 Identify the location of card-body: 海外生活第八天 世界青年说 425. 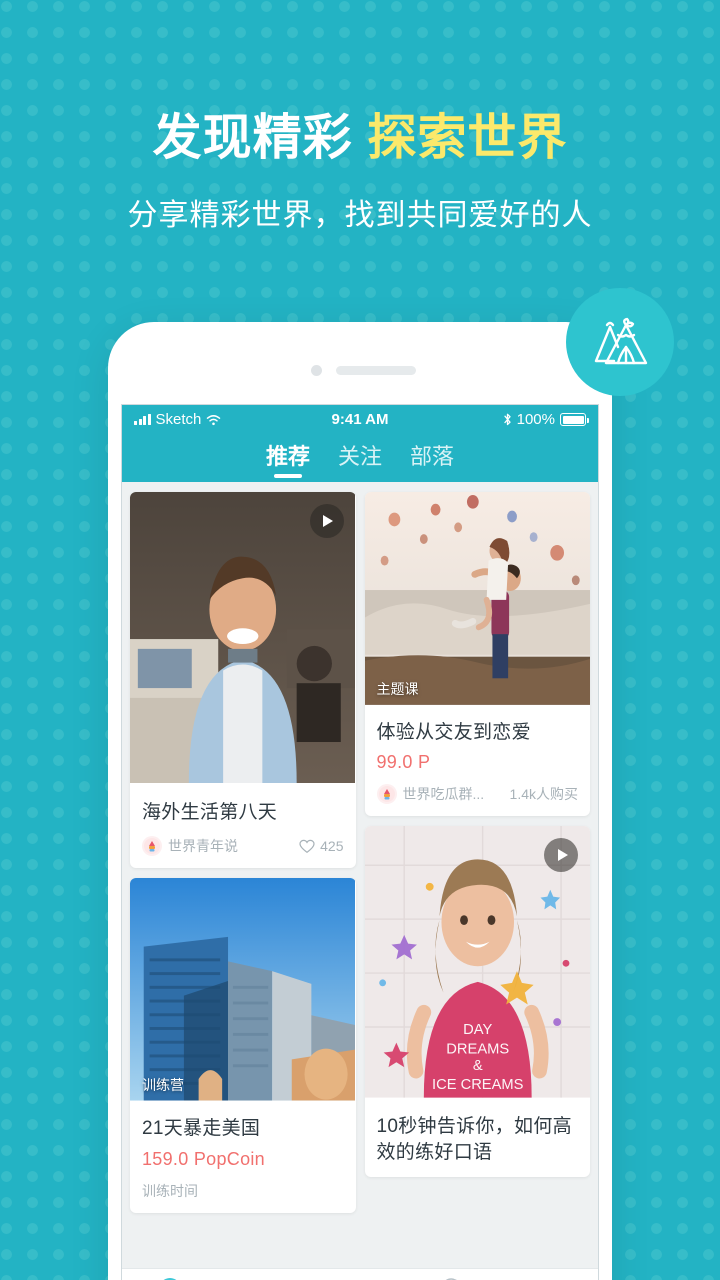
(243, 828).